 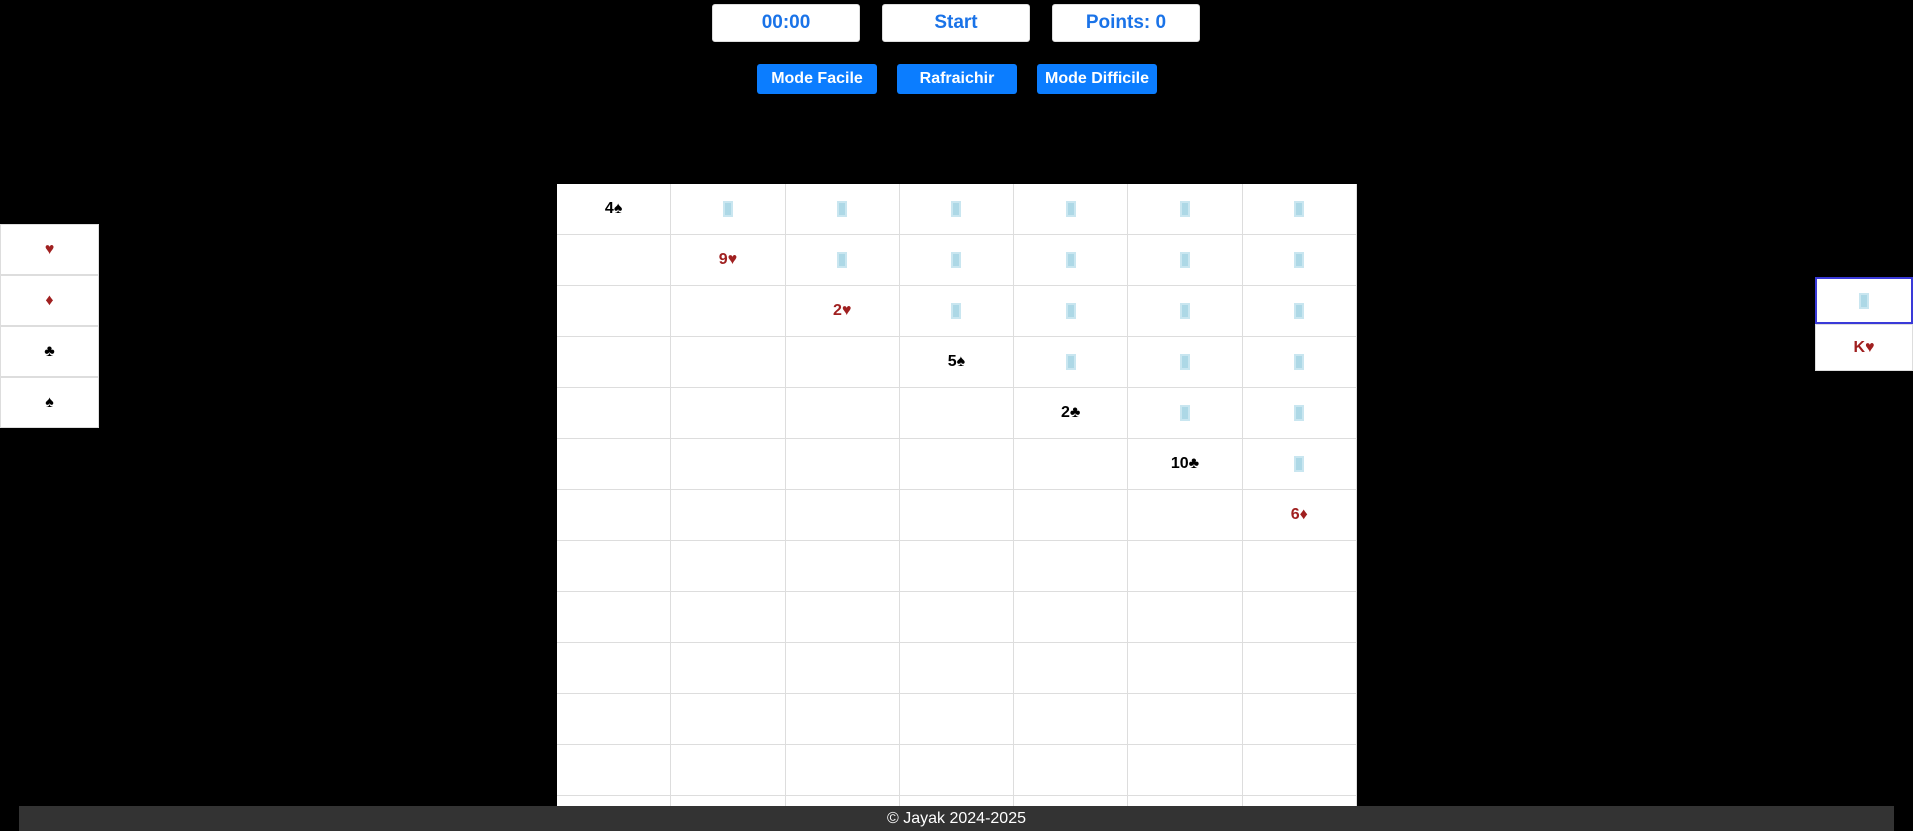 I want to click on face-up-card: 9♥, so click(x=728, y=260).